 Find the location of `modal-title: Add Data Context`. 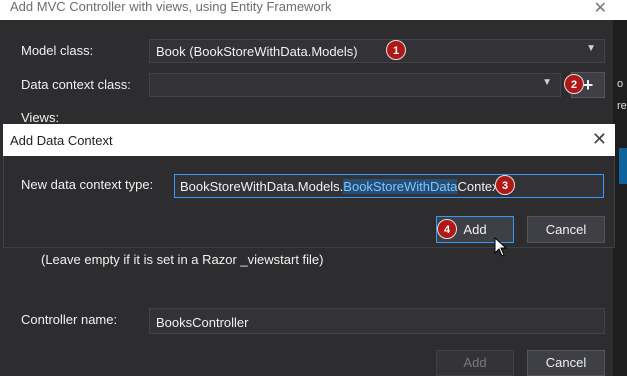

modal-title: Add Data Context is located at coordinates (61, 140).